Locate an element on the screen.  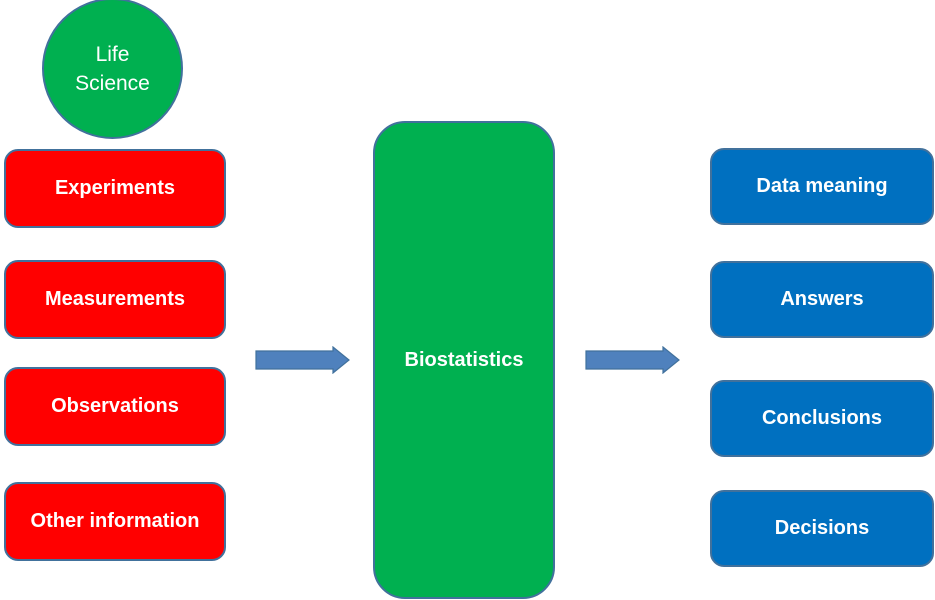
input-label: Other information is located at coordinates (115, 521).